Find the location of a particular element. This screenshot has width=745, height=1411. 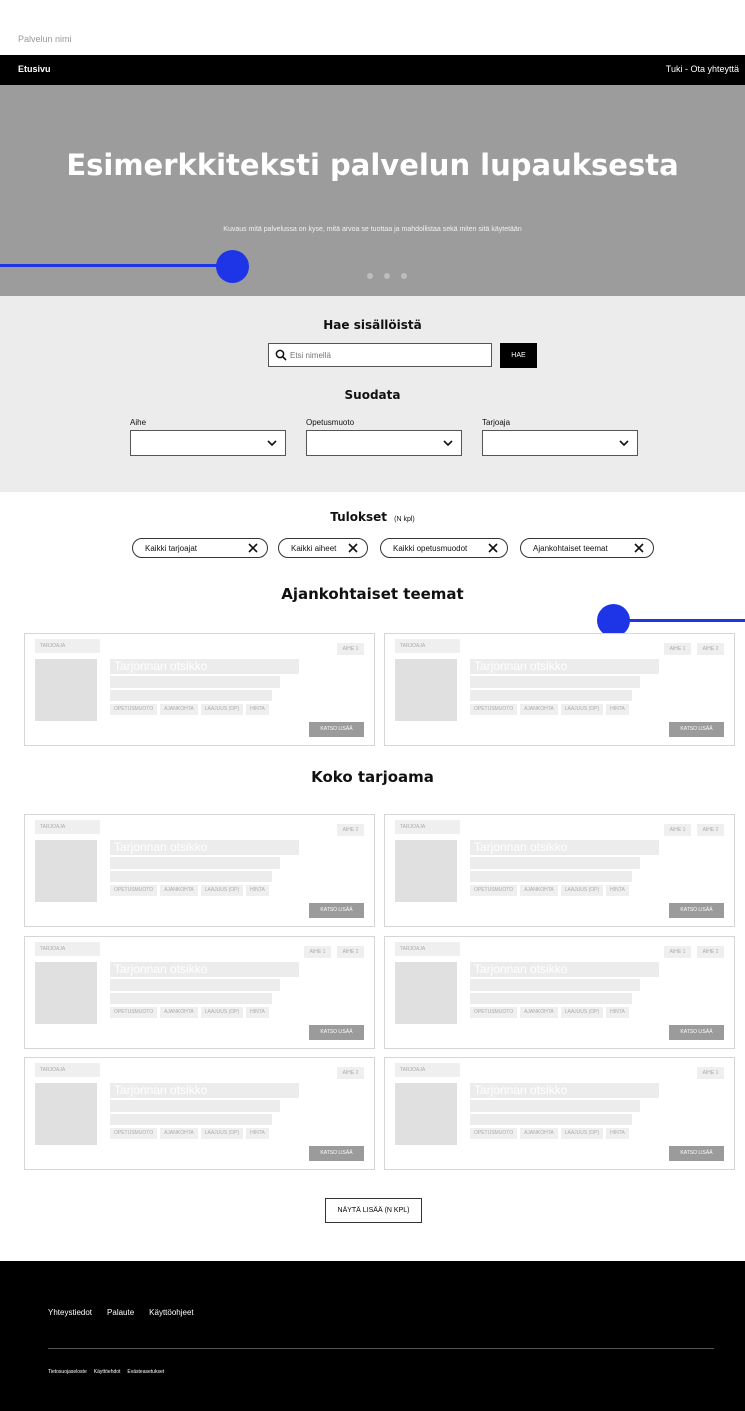

topic-tags: AIHE 2 is located at coordinates (350, 830).